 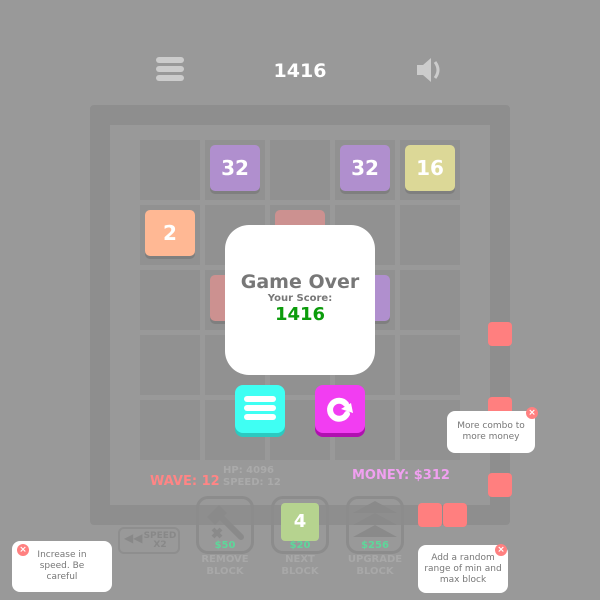 I want to click on sound-button, so click(x=430, y=70).